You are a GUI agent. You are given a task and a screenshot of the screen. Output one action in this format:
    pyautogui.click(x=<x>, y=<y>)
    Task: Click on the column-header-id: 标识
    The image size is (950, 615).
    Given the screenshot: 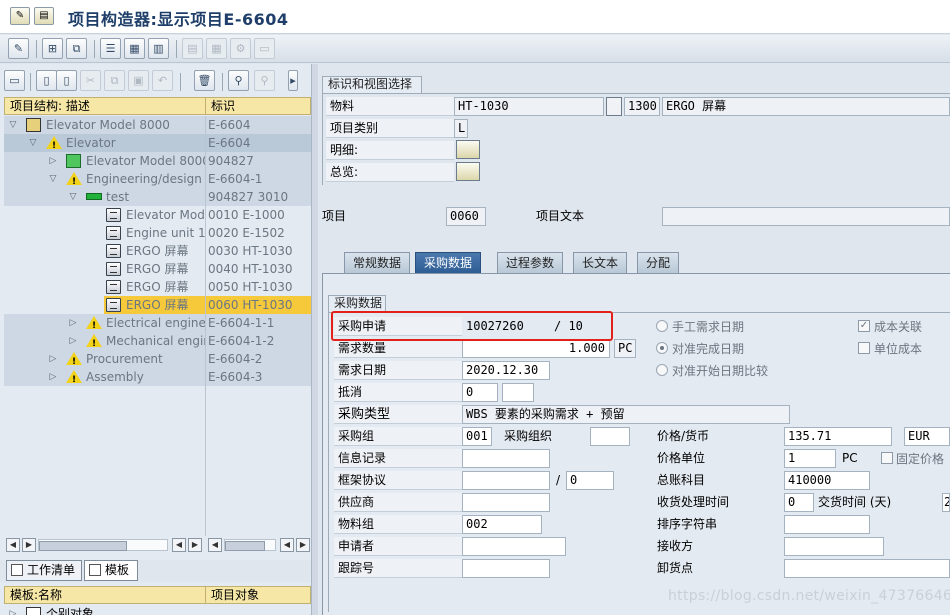 What is the action you would take?
    pyautogui.click(x=258, y=106)
    